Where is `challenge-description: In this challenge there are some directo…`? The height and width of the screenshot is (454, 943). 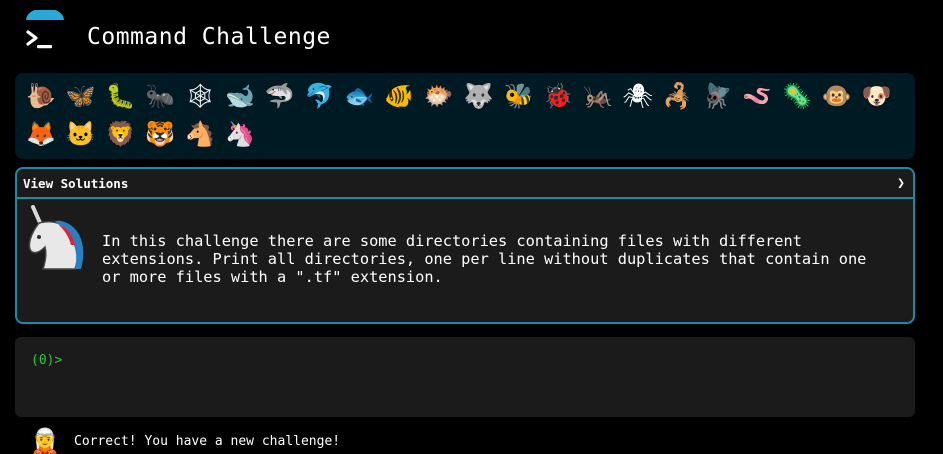 challenge-description: In this challenge there are some directo… is located at coordinates (484, 259).